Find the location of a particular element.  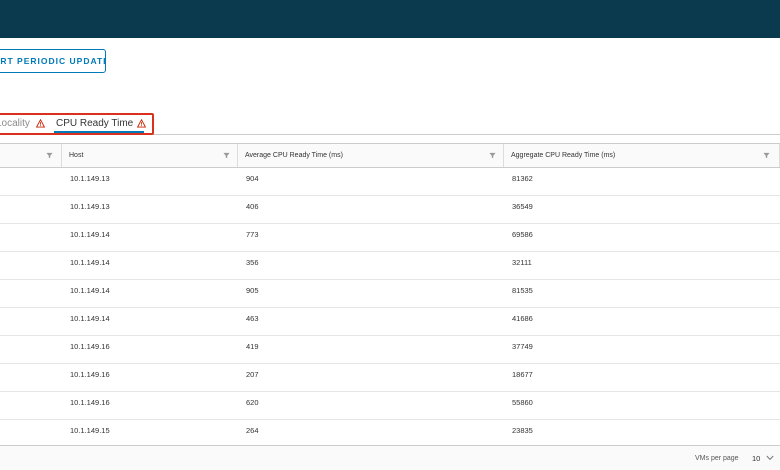

cell-avg-cpu-ready: 463 is located at coordinates (252, 318).